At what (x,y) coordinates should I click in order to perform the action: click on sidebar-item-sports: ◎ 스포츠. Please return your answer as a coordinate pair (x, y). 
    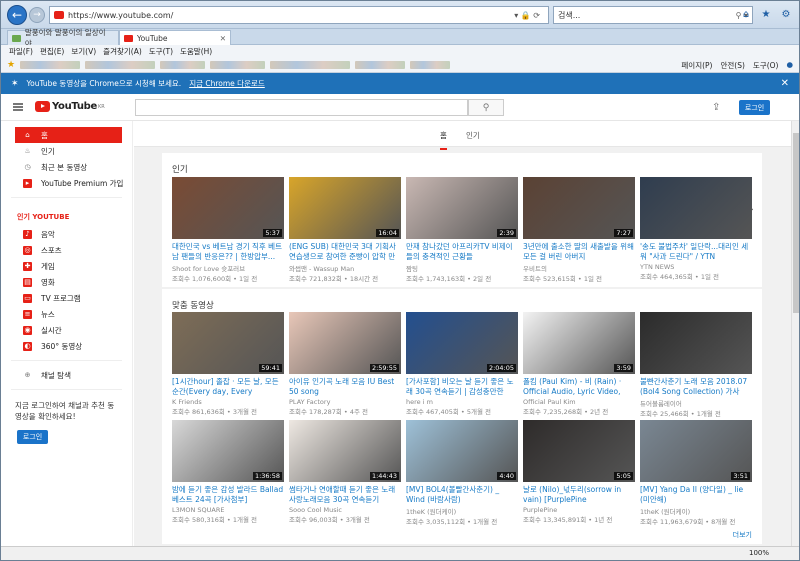
    Looking at the image, I should click on (66, 250).